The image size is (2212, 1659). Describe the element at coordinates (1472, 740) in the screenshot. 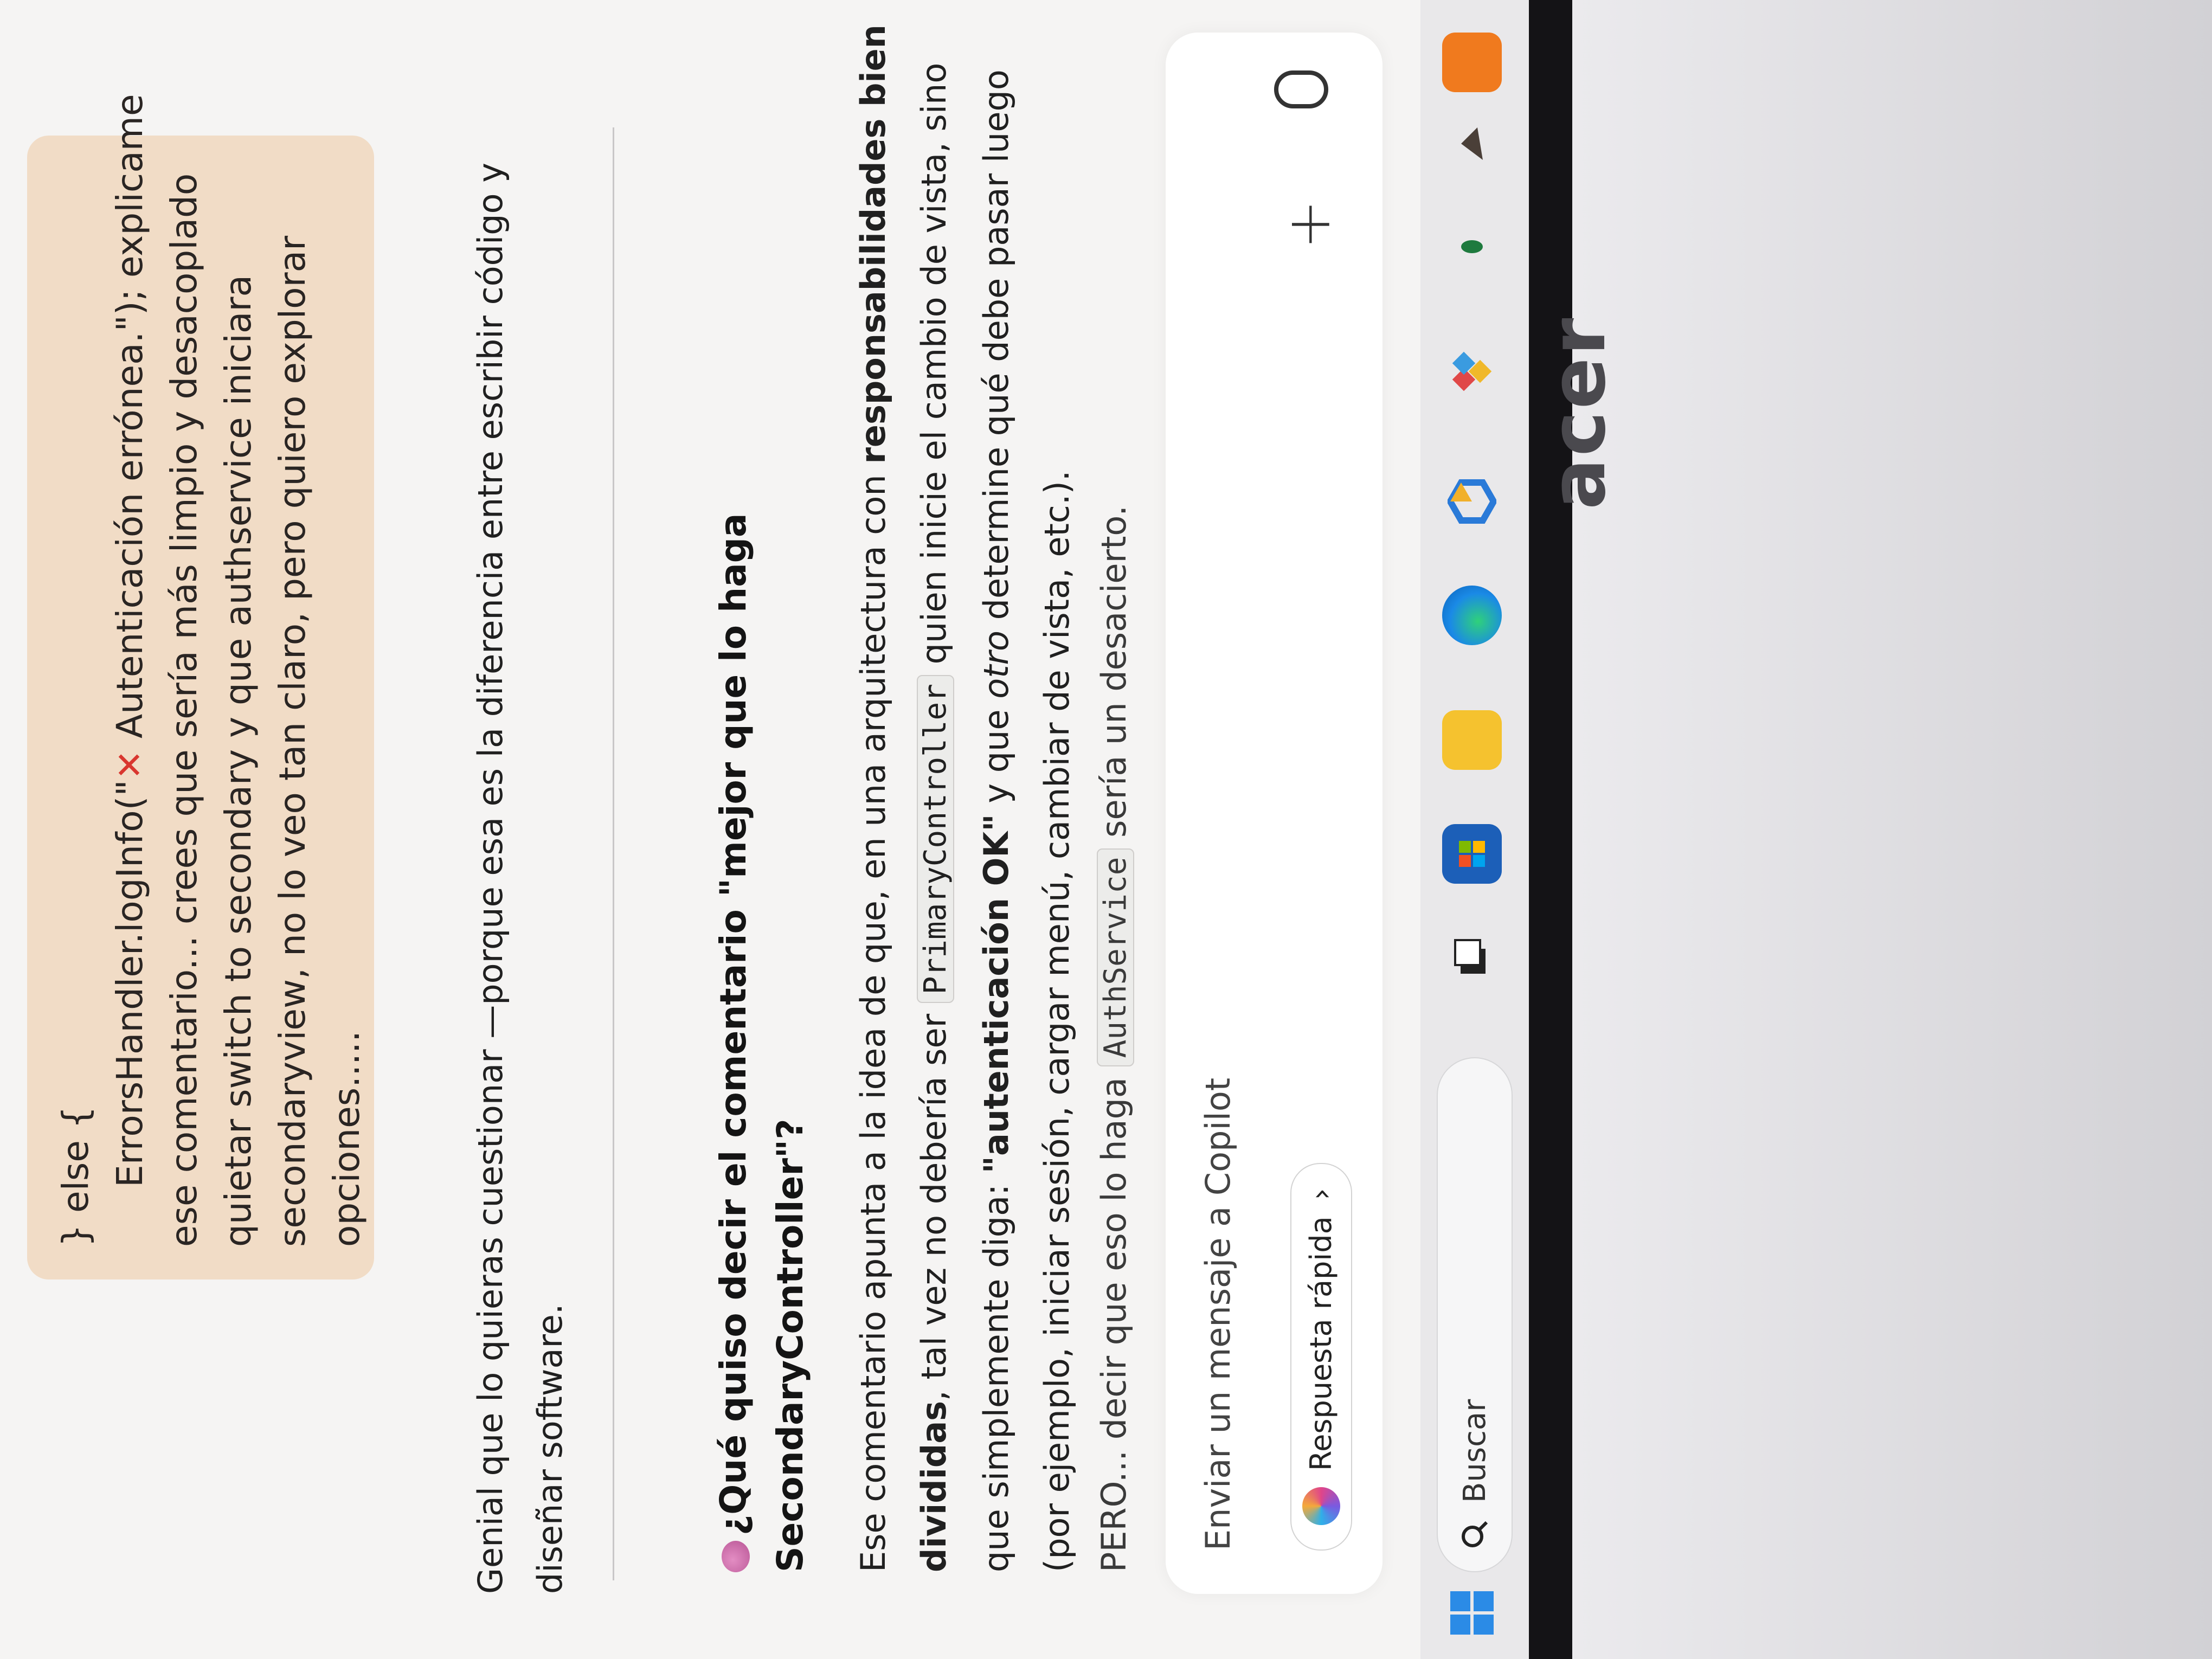

I see `file-explorer-icon` at that location.